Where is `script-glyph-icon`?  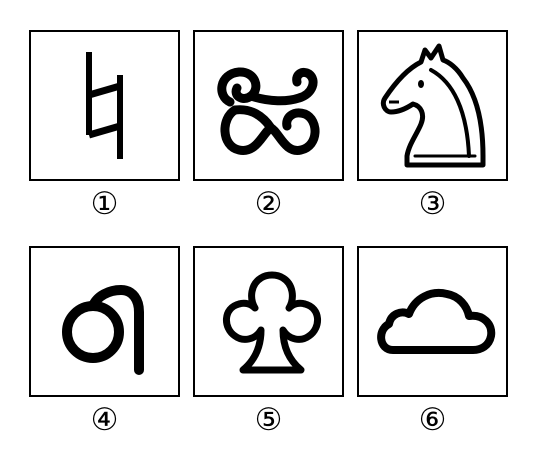
script-glyph-icon is located at coordinates (268, 111).